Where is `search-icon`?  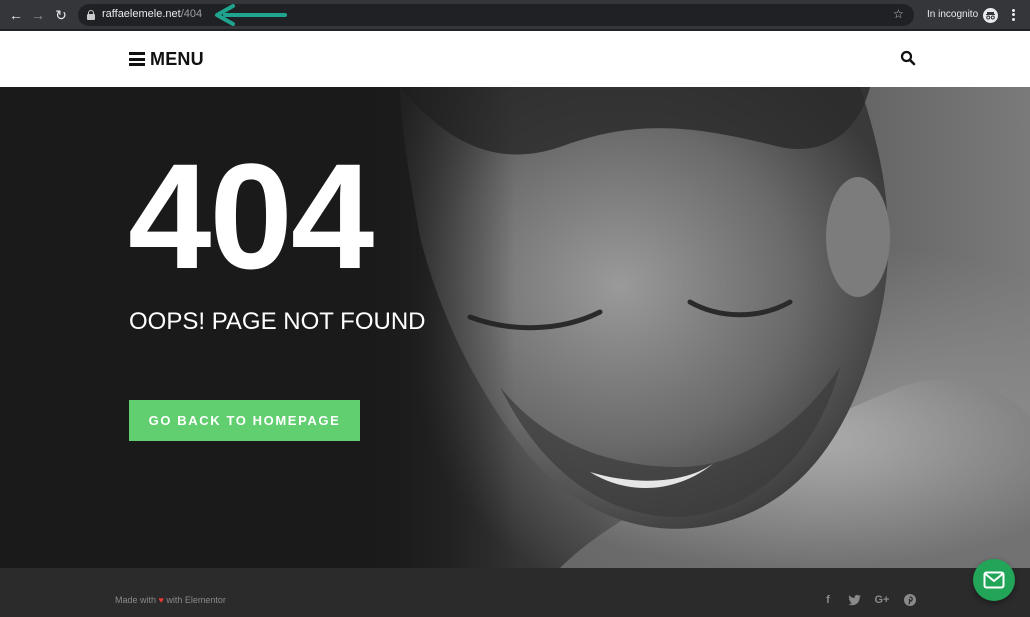 search-icon is located at coordinates (908, 58).